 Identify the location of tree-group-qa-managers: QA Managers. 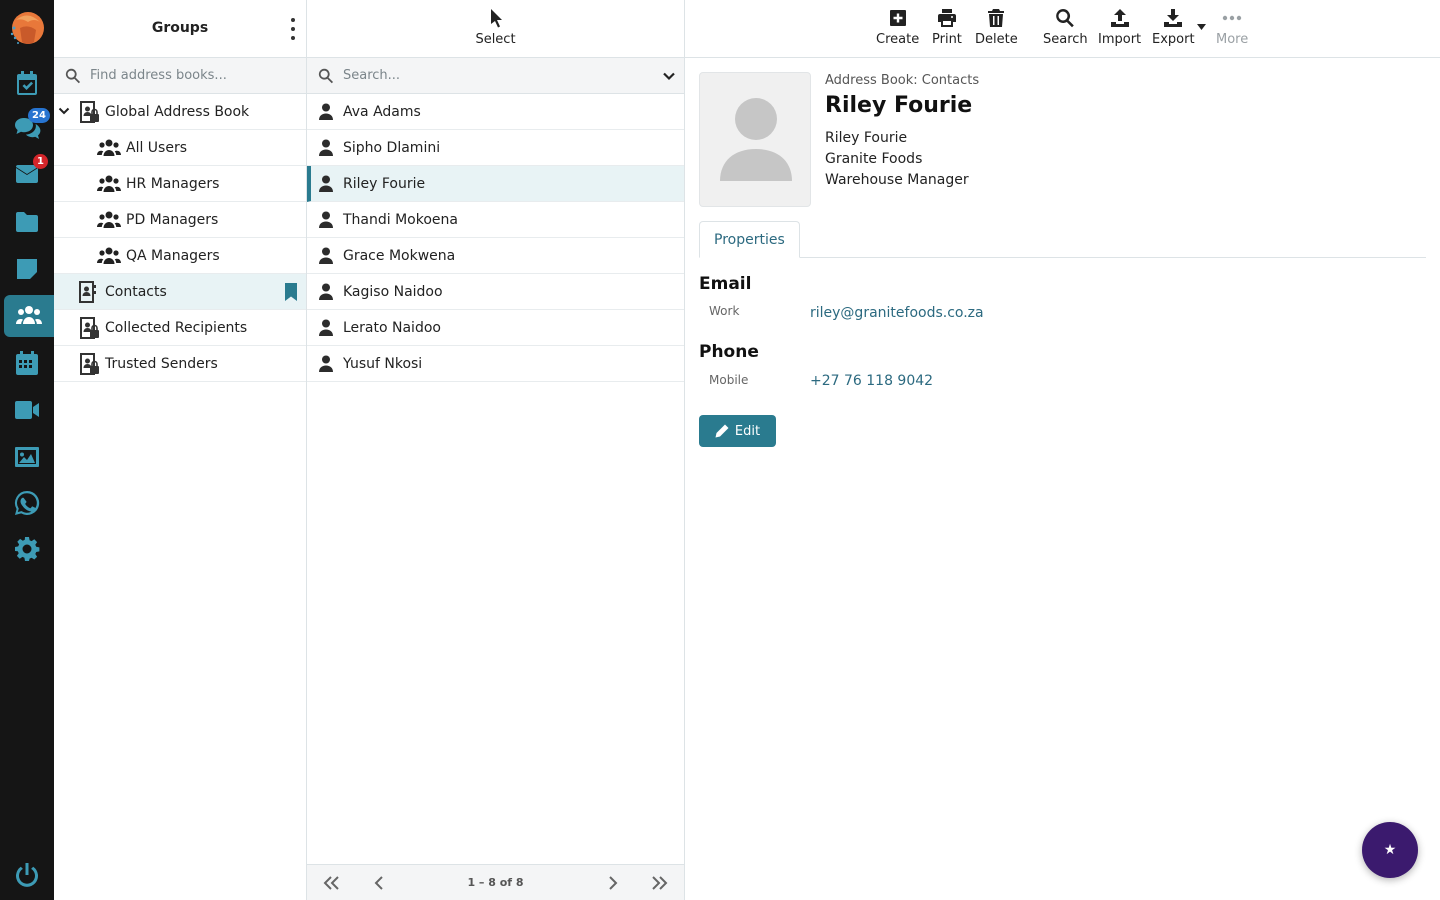
(180, 256).